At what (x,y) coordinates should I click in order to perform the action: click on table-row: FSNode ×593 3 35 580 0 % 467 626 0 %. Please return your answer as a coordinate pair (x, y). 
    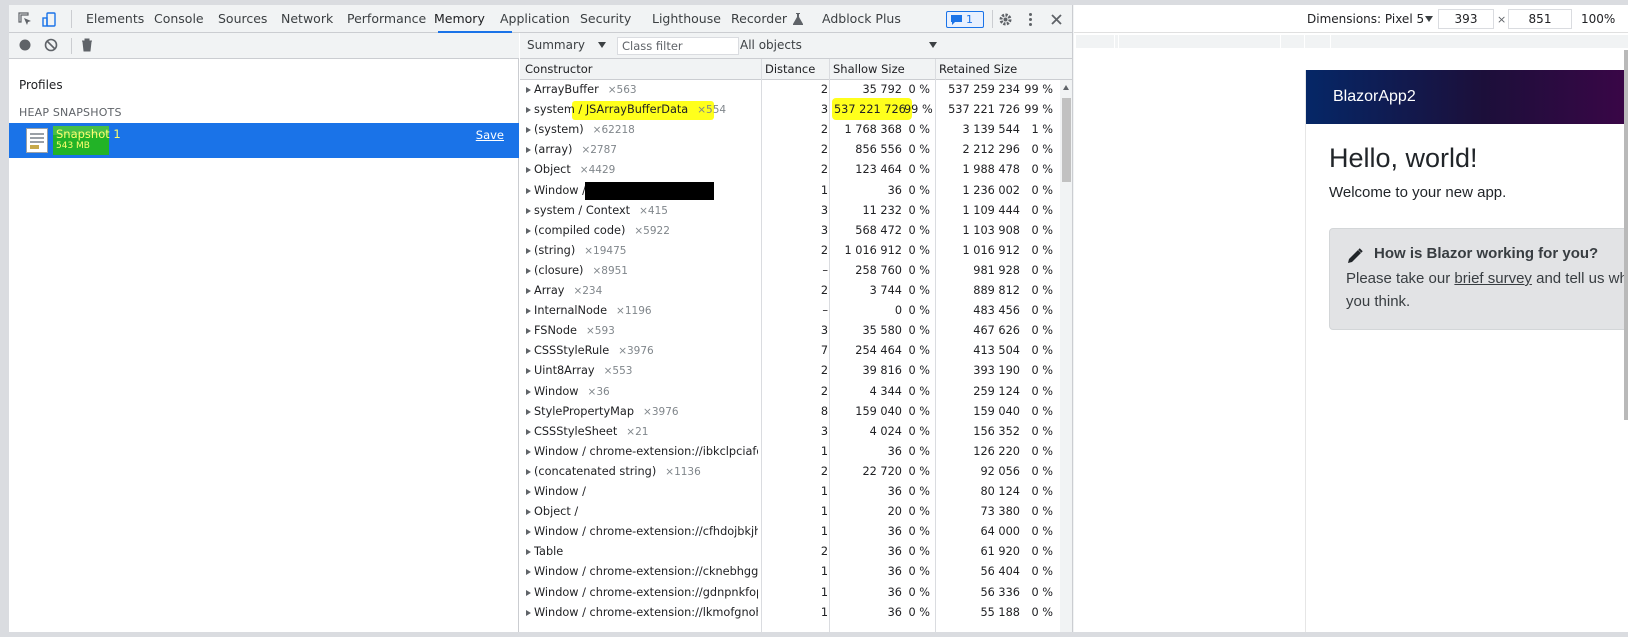
    Looking at the image, I should click on (790, 331).